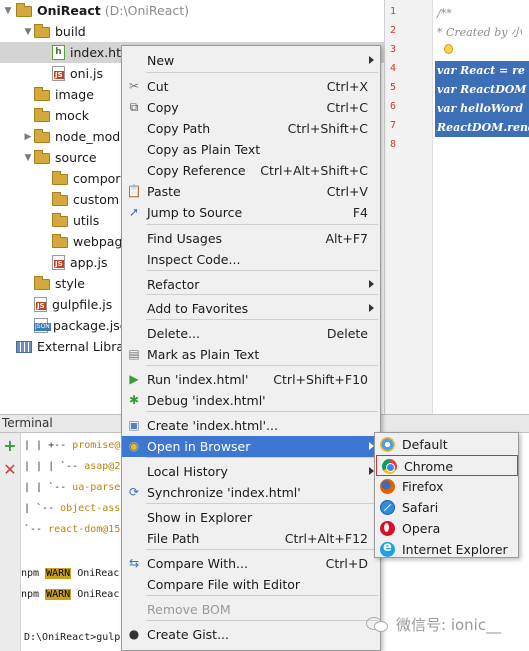 The image size is (529, 651). Describe the element at coordinates (251, 354) in the screenshot. I see `menu-item-mark-as-plain-text: ▤ Mark as Plain Text` at that location.